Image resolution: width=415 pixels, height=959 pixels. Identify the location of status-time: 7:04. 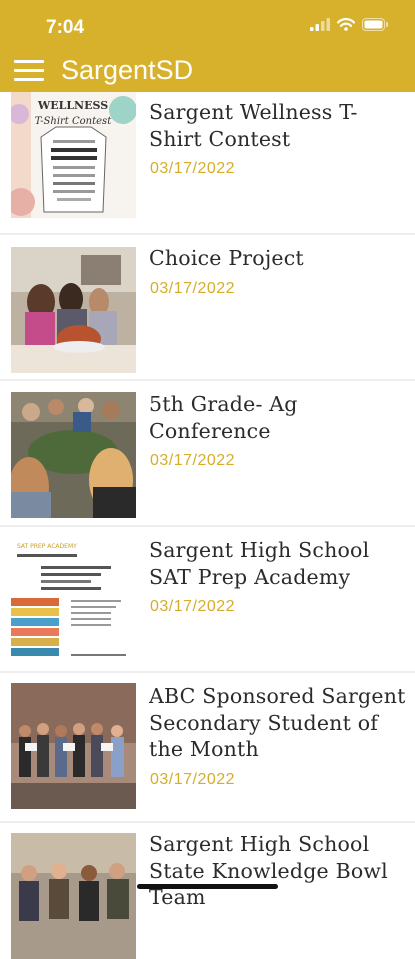
(65, 27).